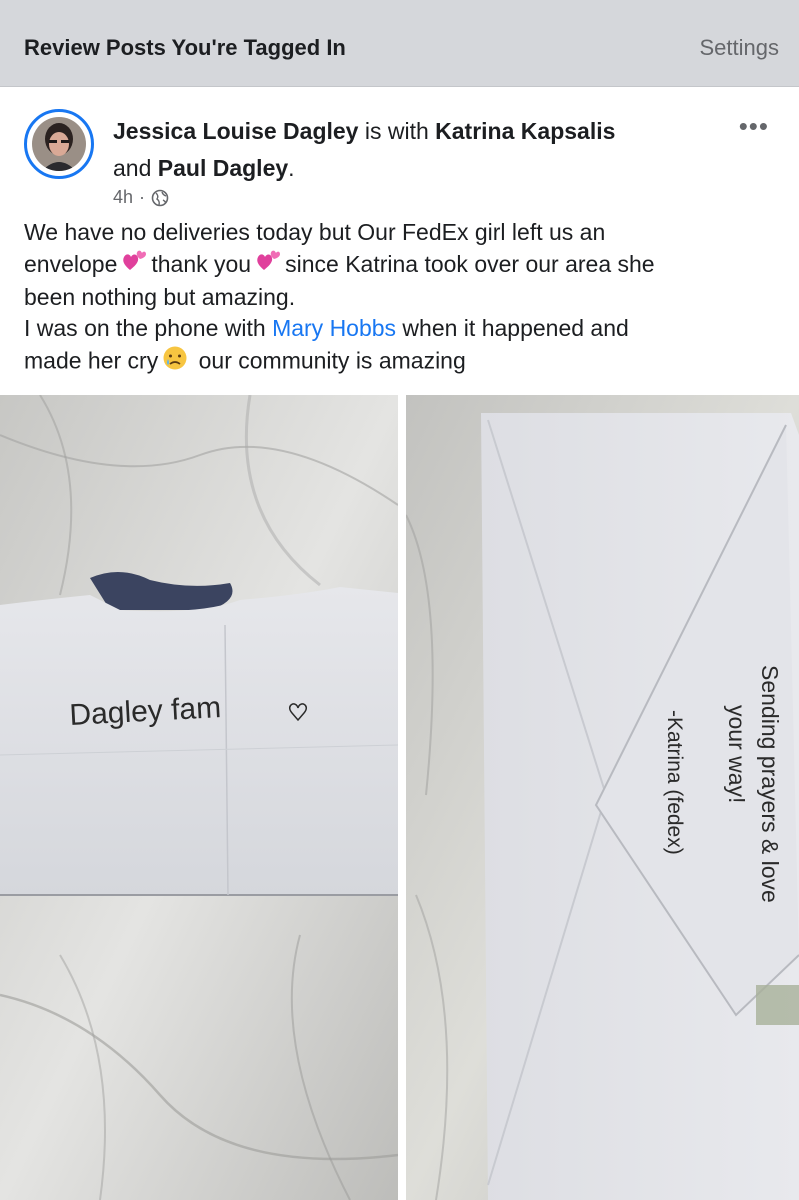  What do you see at coordinates (134, 265) in the screenshot?
I see `two-hearts-icon` at bounding box center [134, 265].